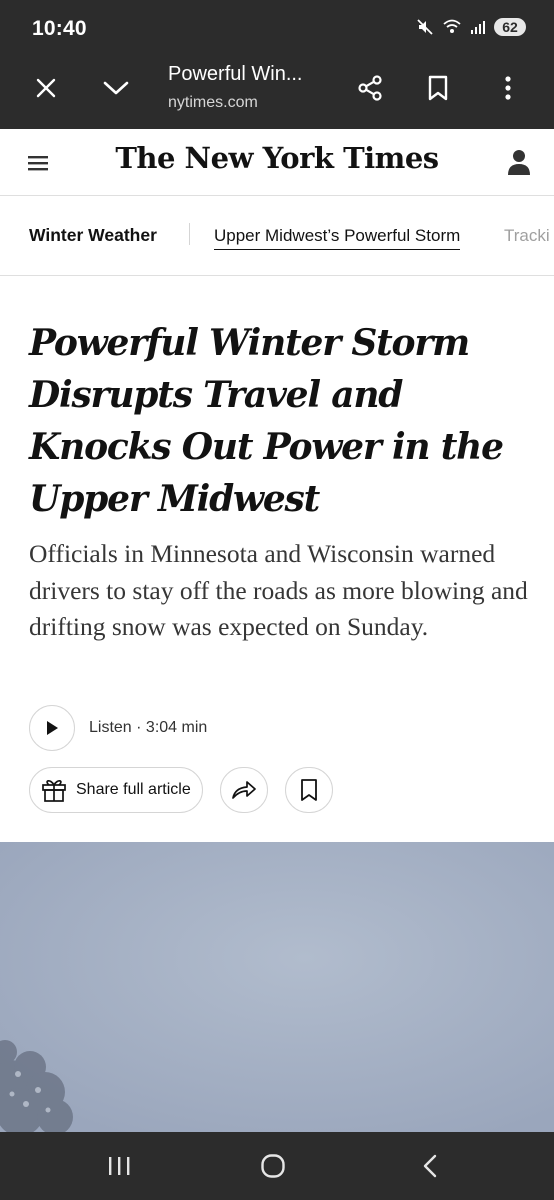 The height and width of the screenshot is (1200, 554). I want to click on share-button, so click(370, 88).